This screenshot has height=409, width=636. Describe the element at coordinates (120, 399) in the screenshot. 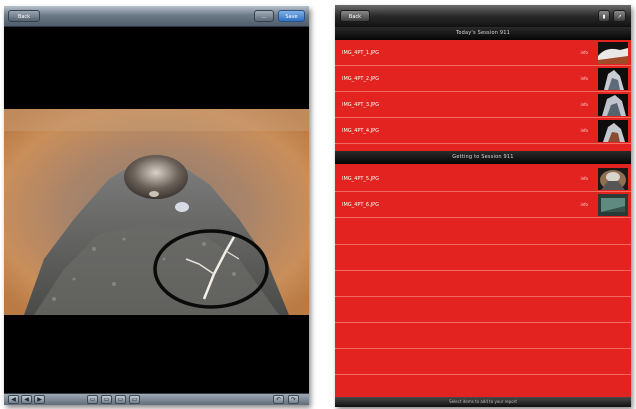

I see `tool-button-3: ▭` at that location.